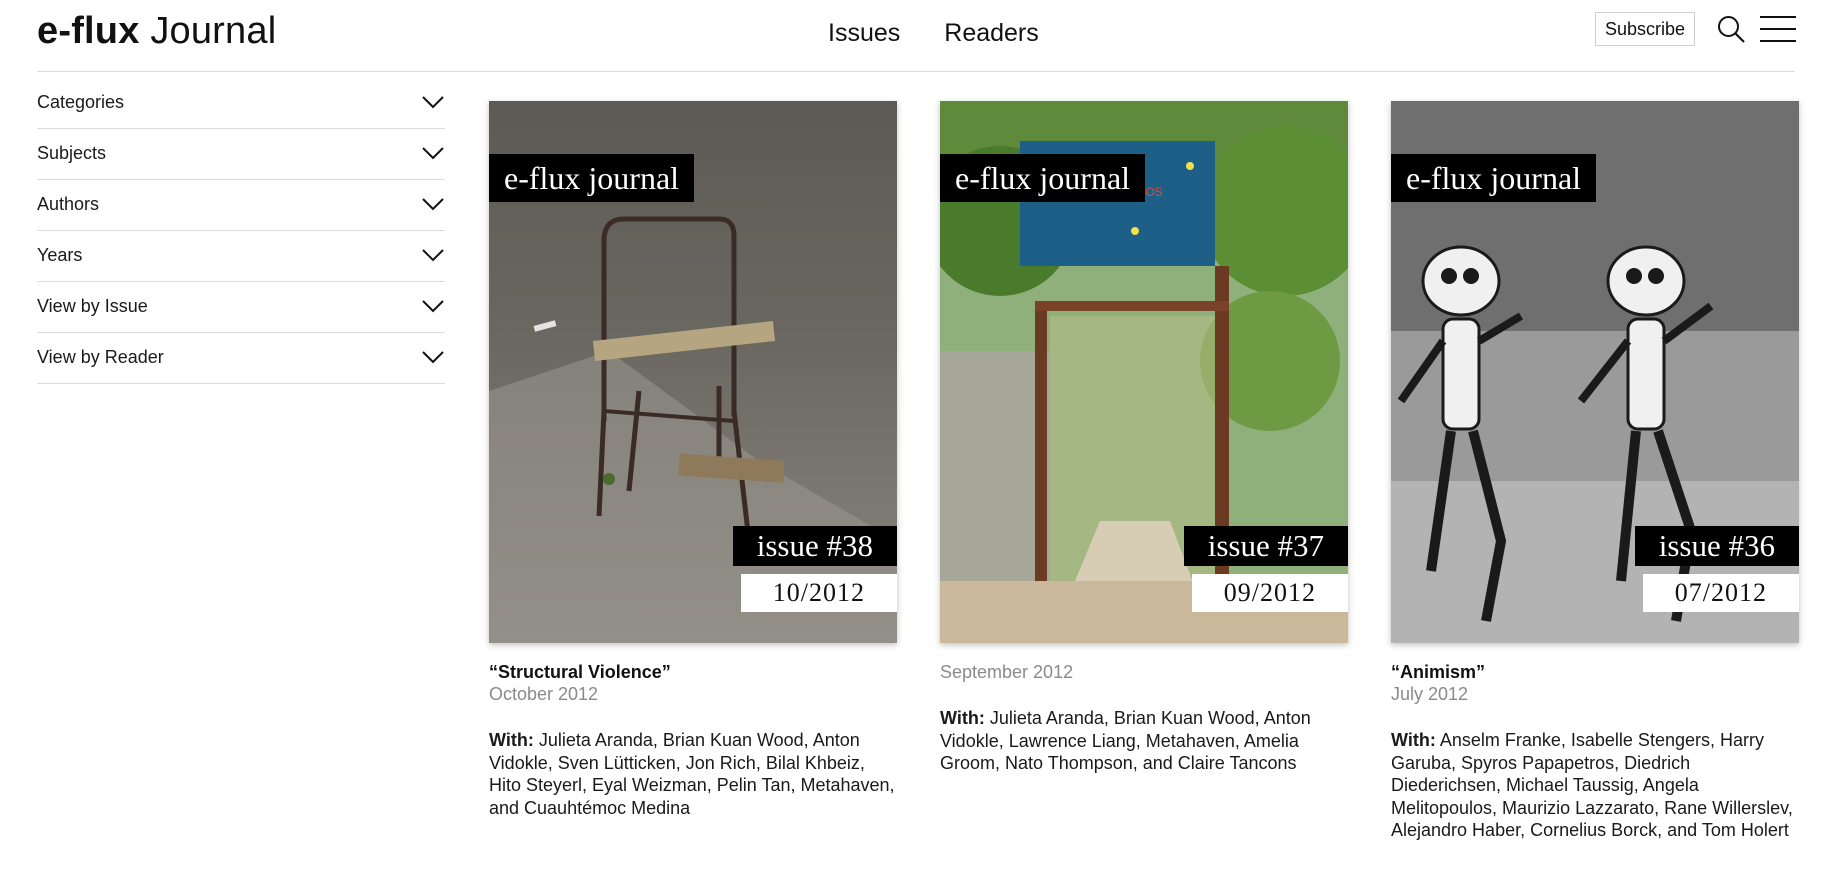  What do you see at coordinates (1595, 372) in the screenshot?
I see `issue-cover: e-flux journal issue #36 07/2012` at bounding box center [1595, 372].